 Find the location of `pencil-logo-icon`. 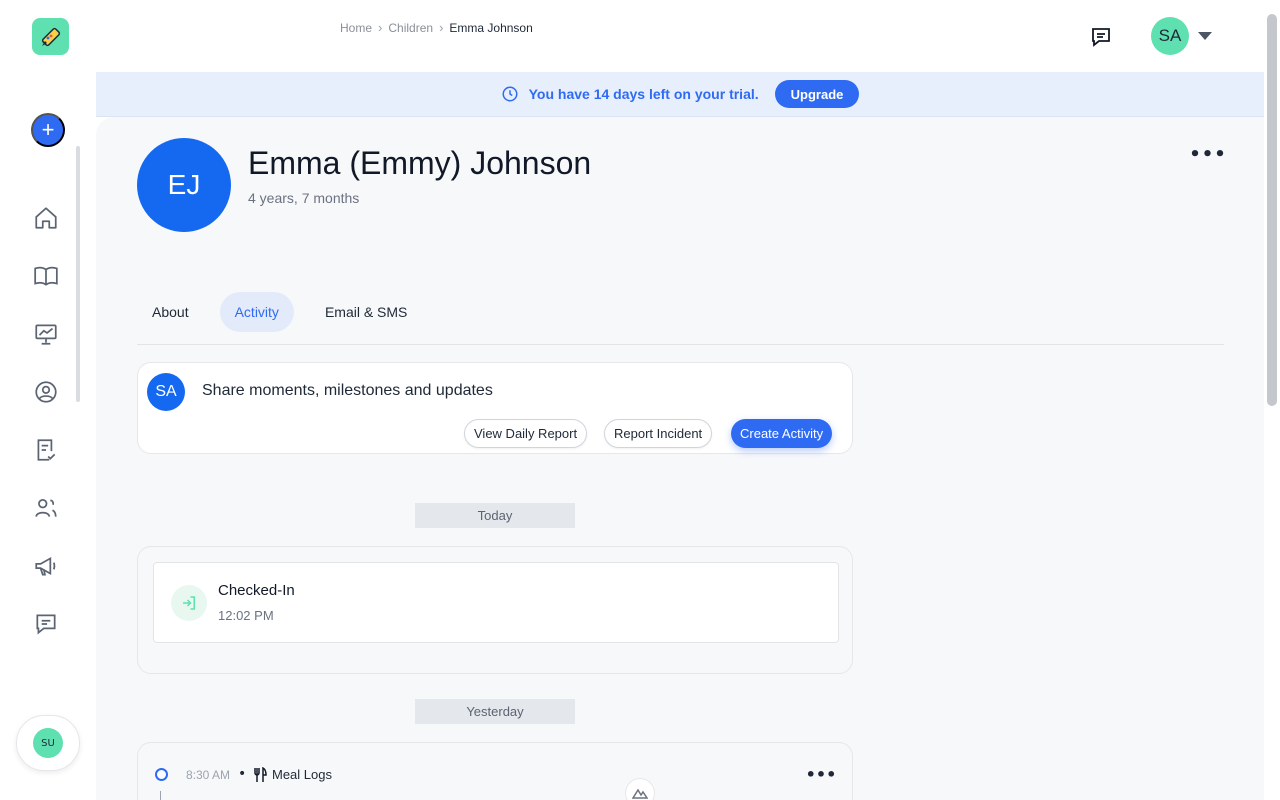

pencil-logo-icon is located at coordinates (50, 36).